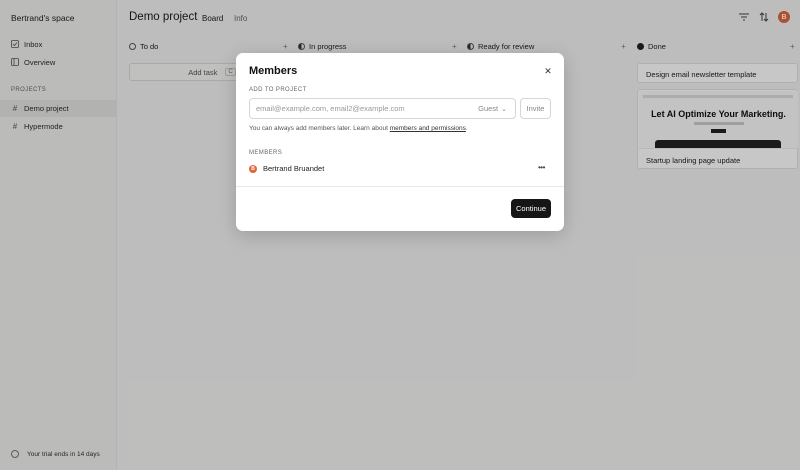  I want to click on more-options-icon: •••, so click(541, 167).